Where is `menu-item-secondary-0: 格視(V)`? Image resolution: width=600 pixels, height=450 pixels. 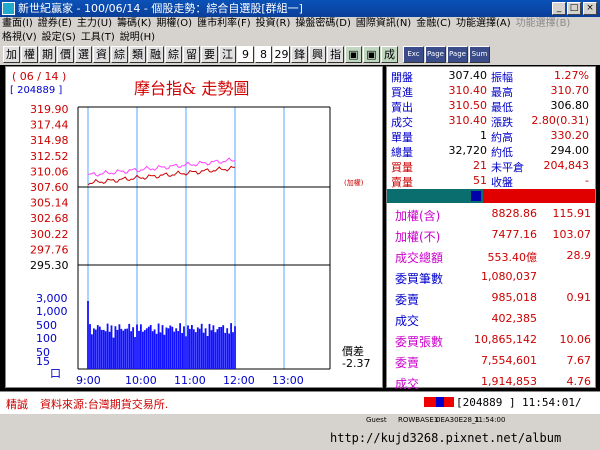
menu-item-secondary-0: 格視(V) is located at coordinates (19, 38).